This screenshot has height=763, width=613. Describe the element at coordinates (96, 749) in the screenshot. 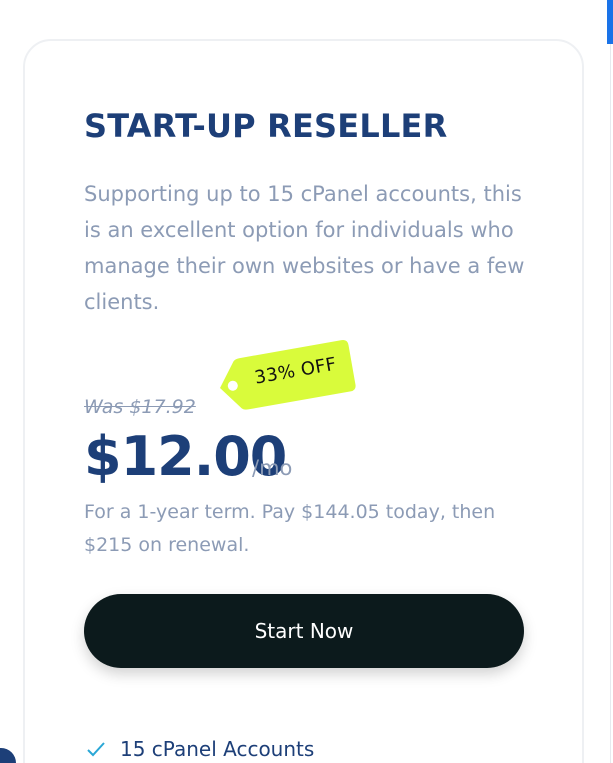

I see `check-icon` at that location.